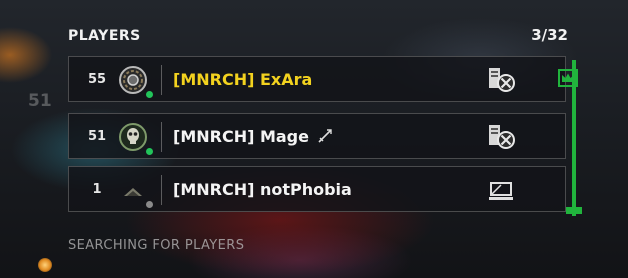 This screenshot has width=628, height=278. I want to click on background-level-number: 51, so click(40, 101).